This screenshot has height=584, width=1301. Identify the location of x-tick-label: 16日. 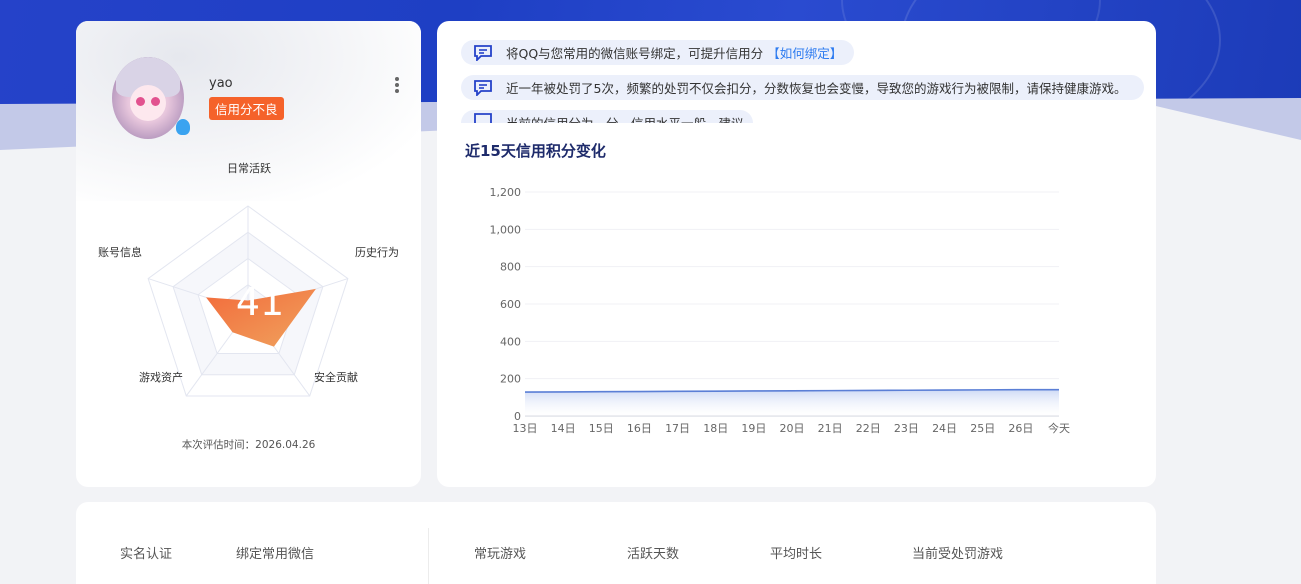
(639, 428).